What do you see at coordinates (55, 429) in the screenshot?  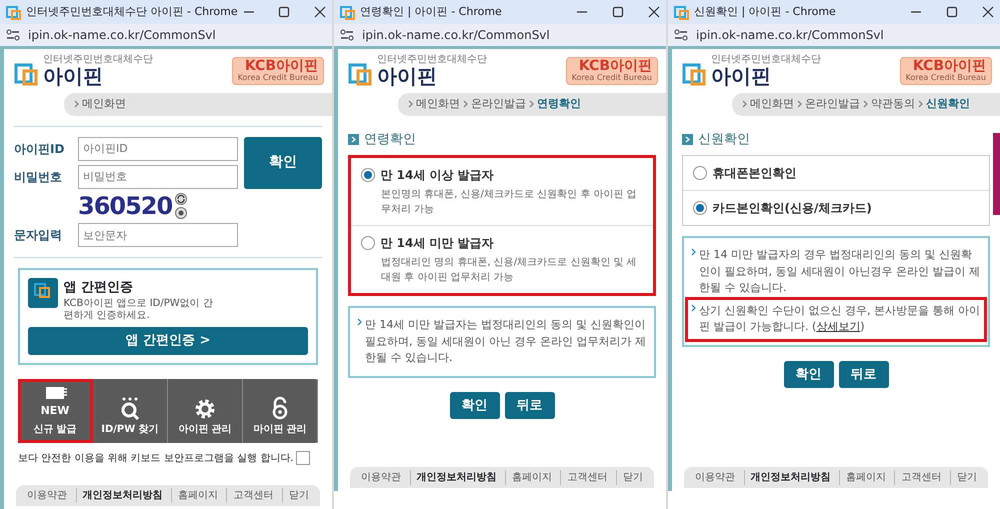 I see `tile-label: 신규 발급` at bounding box center [55, 429].